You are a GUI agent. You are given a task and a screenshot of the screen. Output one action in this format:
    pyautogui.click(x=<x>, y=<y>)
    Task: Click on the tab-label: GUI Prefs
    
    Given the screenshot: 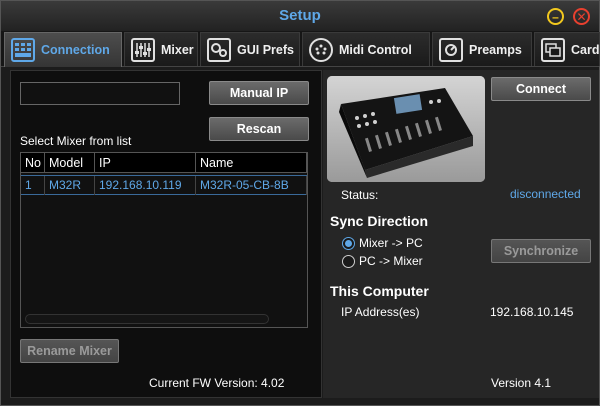 What is the action you would take?
    pyautogui.click(x=265, y=49)
    